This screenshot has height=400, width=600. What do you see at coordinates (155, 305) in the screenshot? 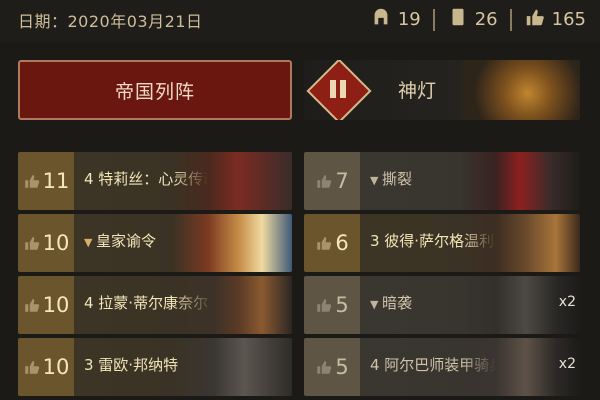
I see `deck-card: 10 4 拉蒙·蒂尔康奈尔` at bounding box center [155, 305].